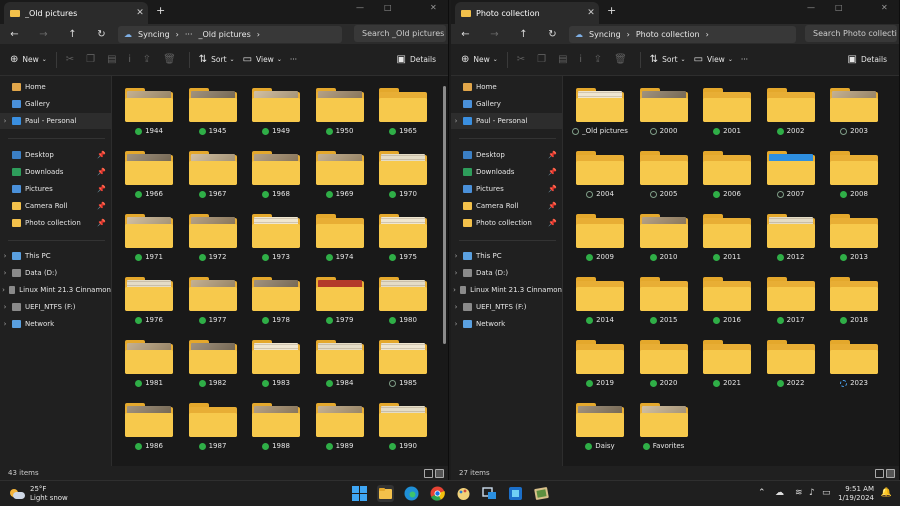  I want to click on file-explorer-taskbar-button, so click(385, 493).